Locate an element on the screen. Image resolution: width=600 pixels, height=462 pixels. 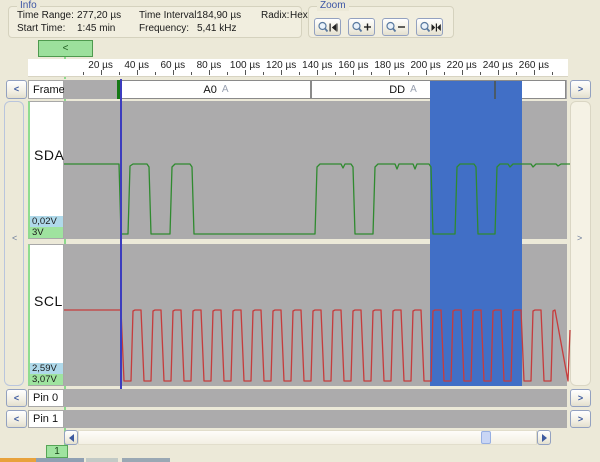
time-range-value: 277,20 µs is located at coordinates (99, 15).